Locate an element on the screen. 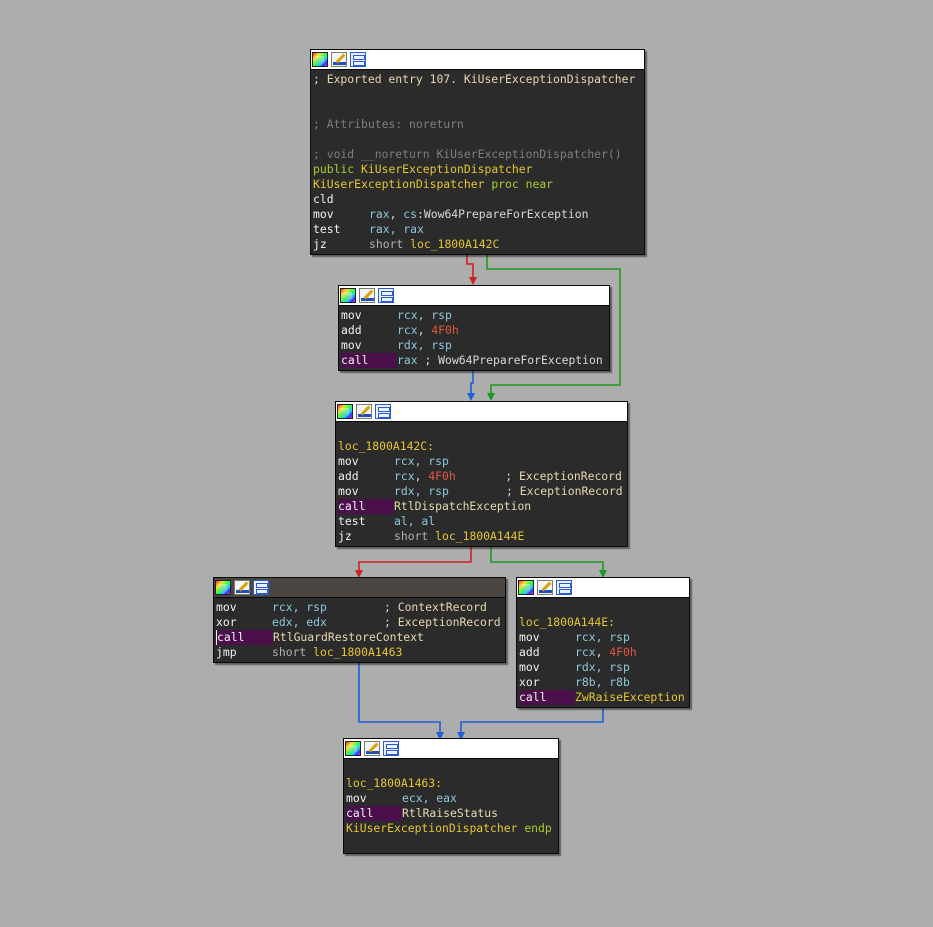 Image resolution: width=933 pixels, height=927 pixels. asm-line: loc_1800A144E: is located at coordinates (603, 622).